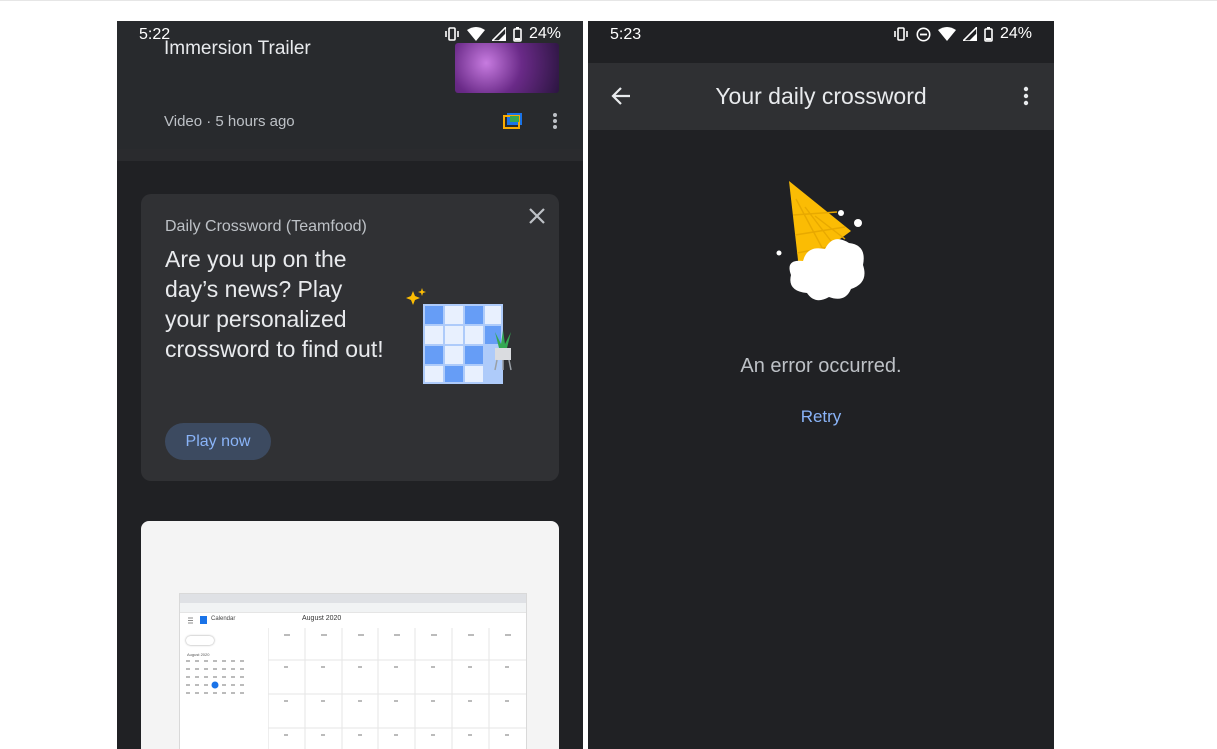 The image size is (1217, 749). Describe the element at coordinates (608, 0) in the screenshot. I see `page-top-divider` at that location.